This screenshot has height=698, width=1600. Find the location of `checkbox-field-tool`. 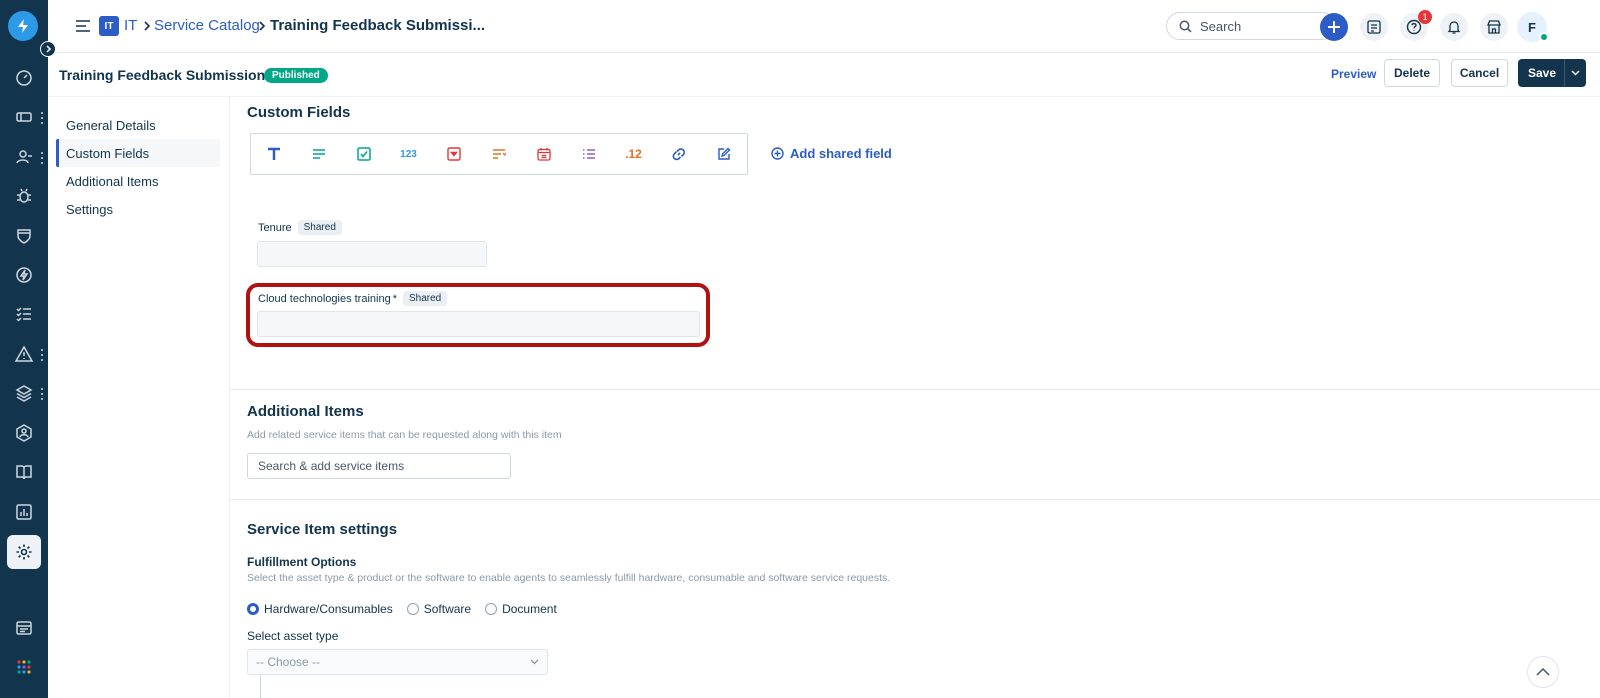

checkbox-field-tool is located at coordinates (363, 154).